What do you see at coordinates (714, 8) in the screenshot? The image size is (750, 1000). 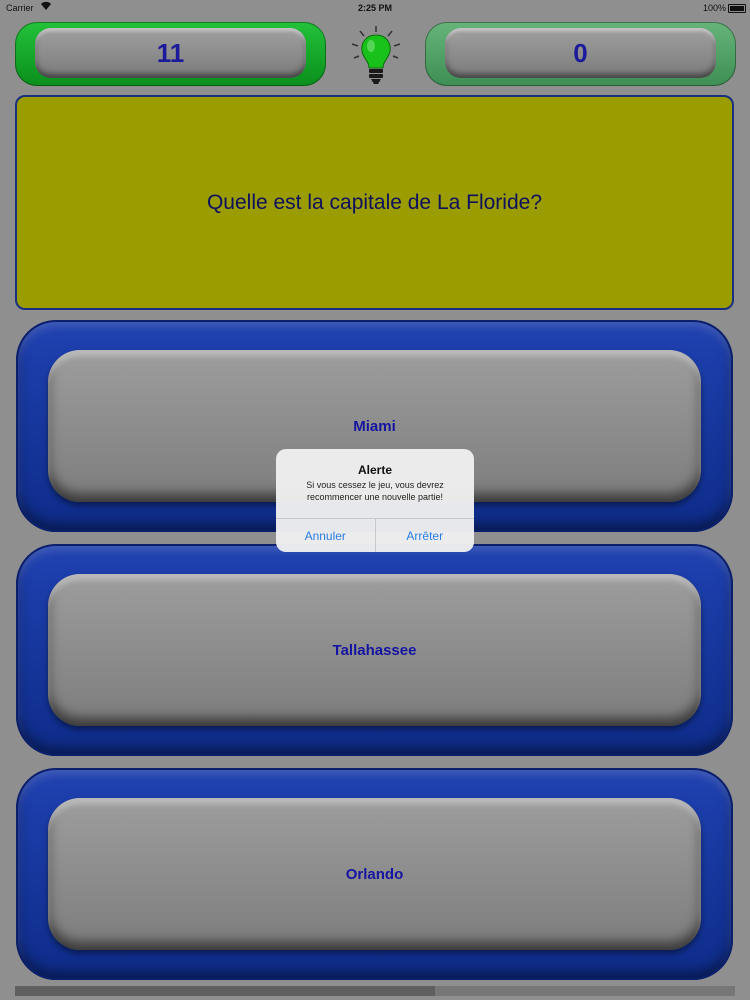 I see `battery-percent: 100%` at bounding box center [714, 8].